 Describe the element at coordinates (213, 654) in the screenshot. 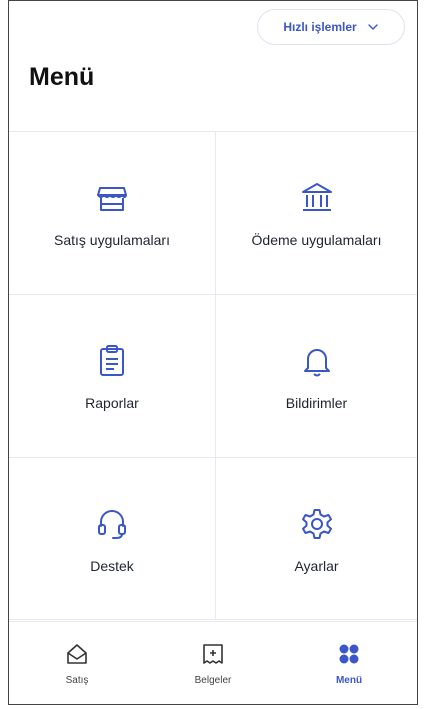

I see `documents-icon` at that location.